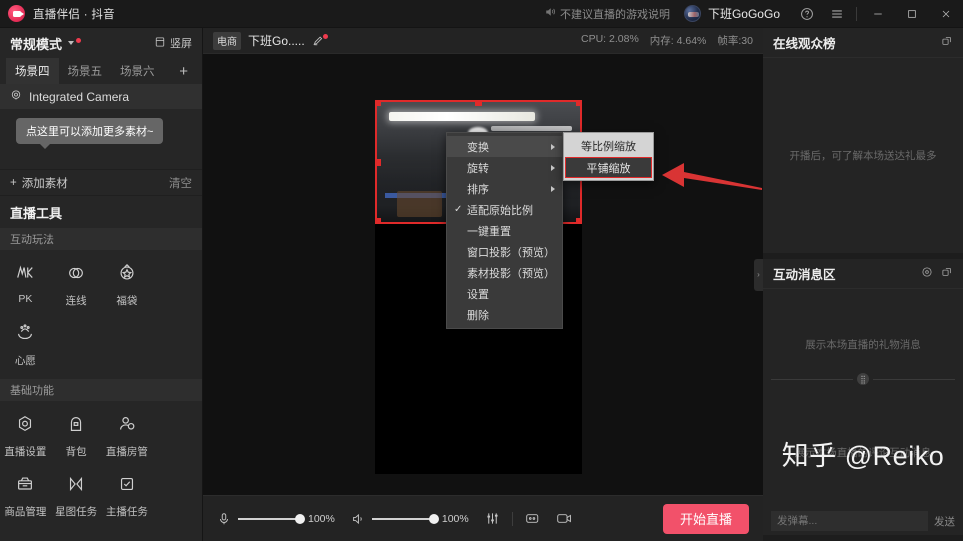  Describe the element at coordinates (173, 43) in the screenshot. I see `orientation-toggle: 竖屏` at that location.